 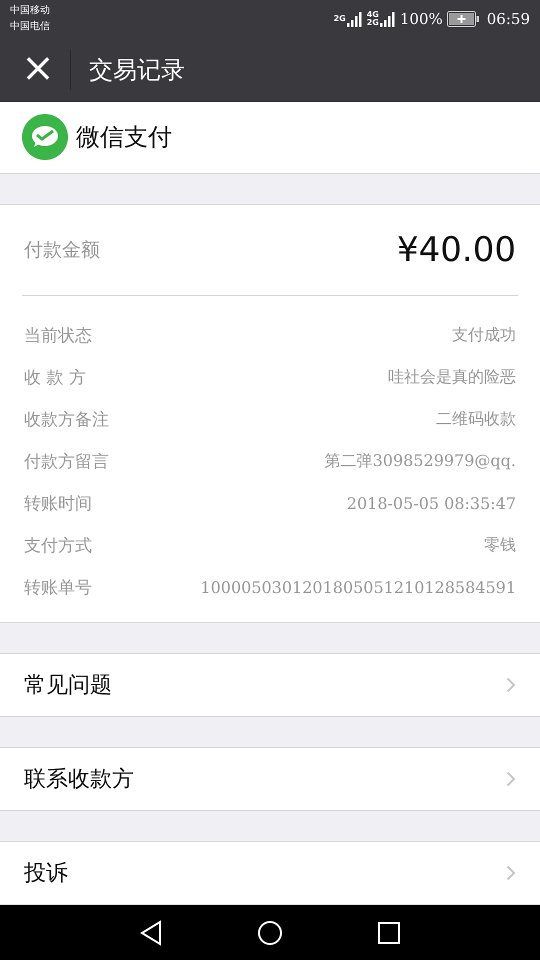 What do you see at coordinates (58, 587) in the screenshot?
I see `detail-label: 转账单号` at bounding box center [58, 587].